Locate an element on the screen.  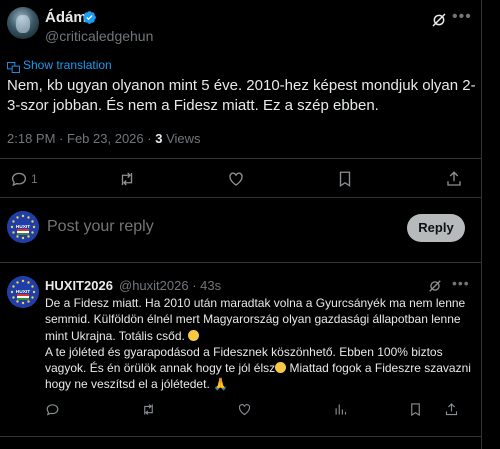
reply-author-avatar: HUXIT is located at coordinates (23, 292).